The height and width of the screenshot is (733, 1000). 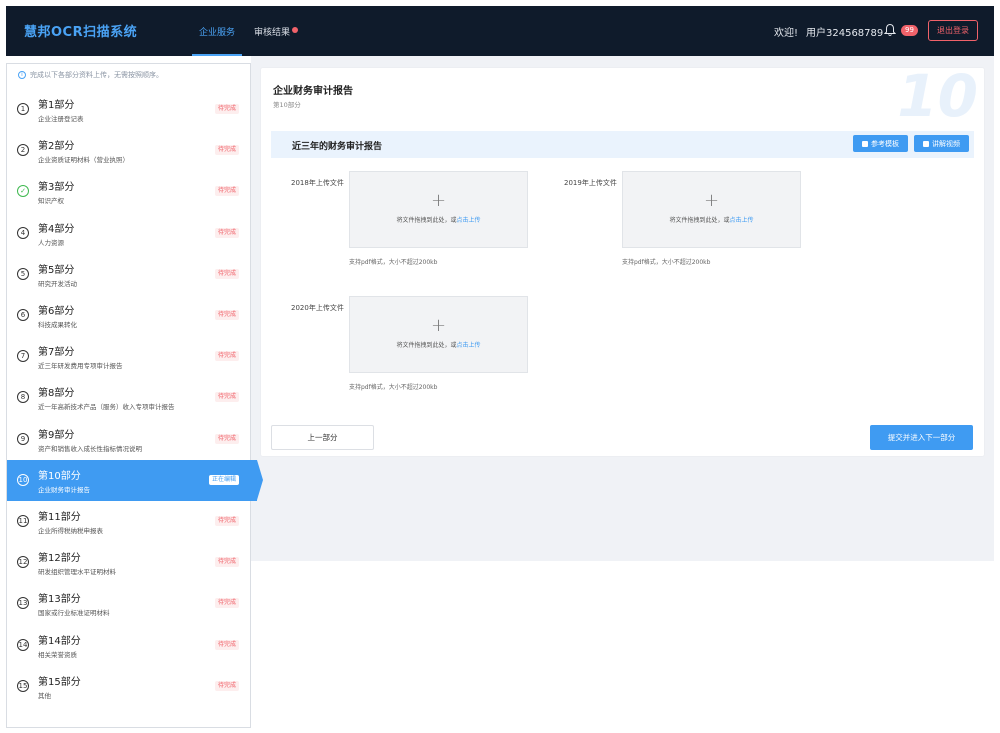 I want to click on section-title: 第12部分, so click(x=59, y=559).